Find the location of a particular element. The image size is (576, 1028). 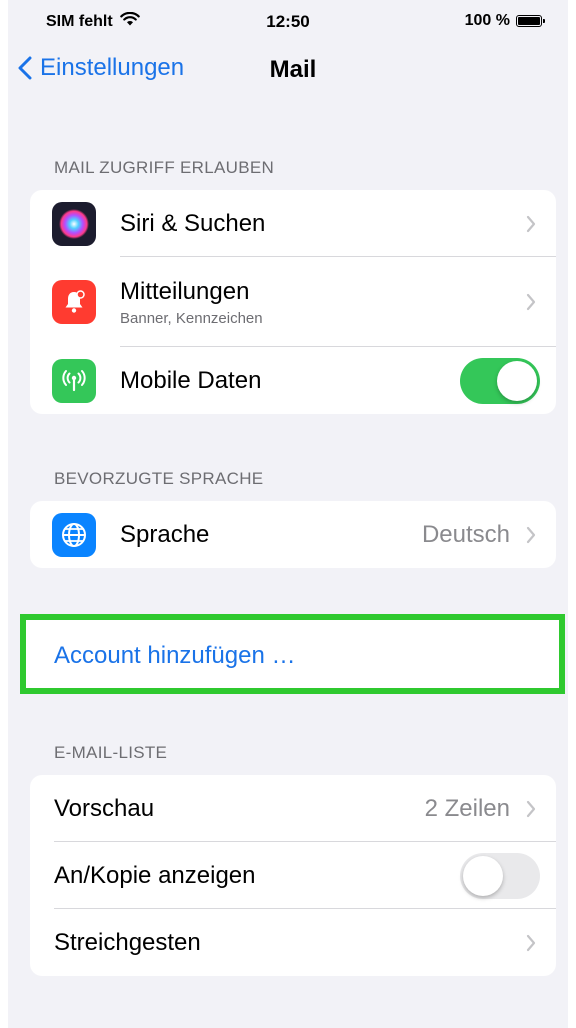

language-group: Sprache Deutsch is located at coordinates (293, 534).